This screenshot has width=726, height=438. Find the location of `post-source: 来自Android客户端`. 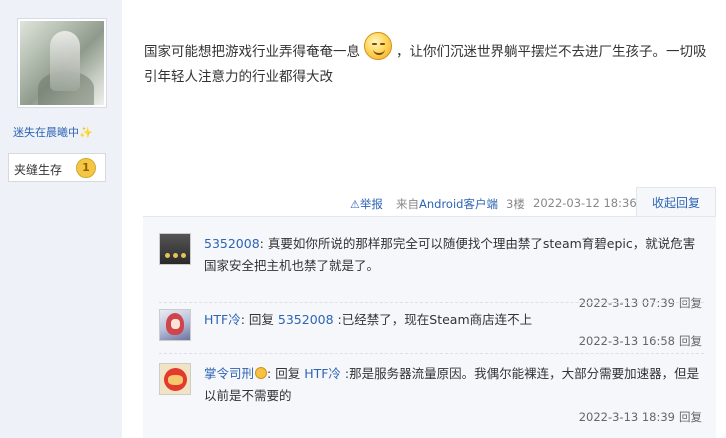

post-source: 来自Android客户端 is located at coordinates (447, 204).